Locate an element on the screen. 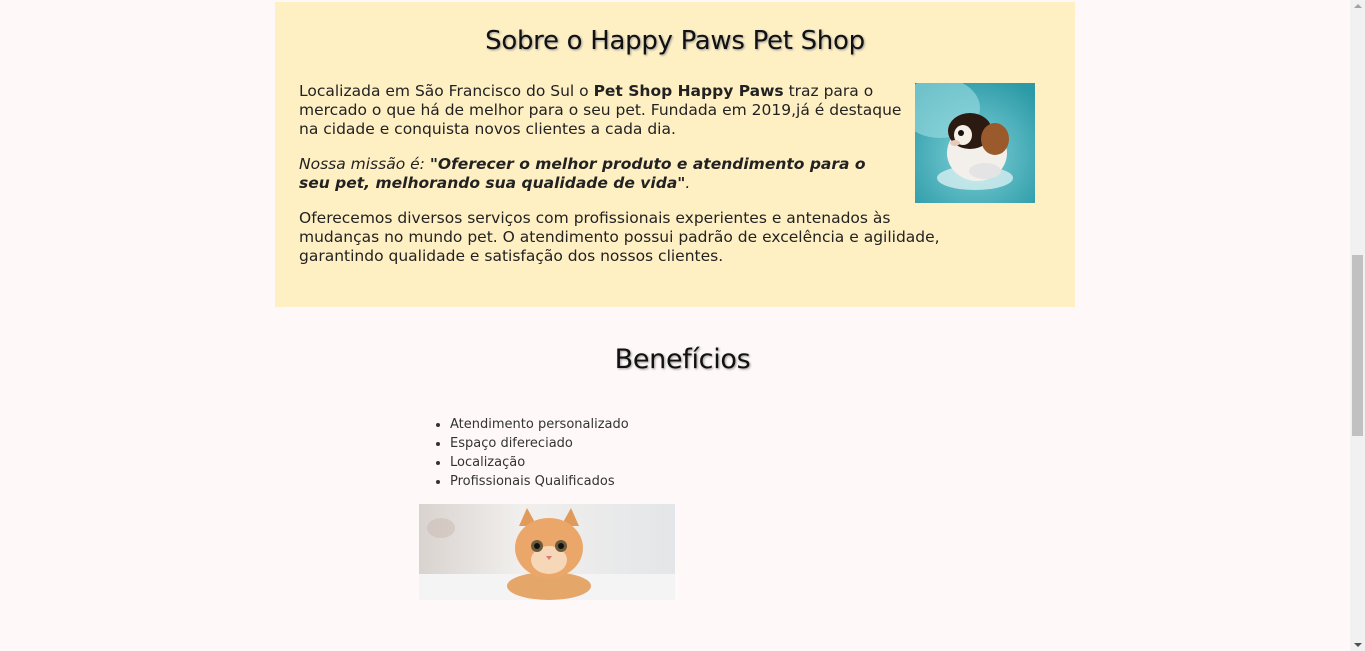 The image size is (1365, 651). benefits-title: Benefícios is located at coordinates (682, 359).